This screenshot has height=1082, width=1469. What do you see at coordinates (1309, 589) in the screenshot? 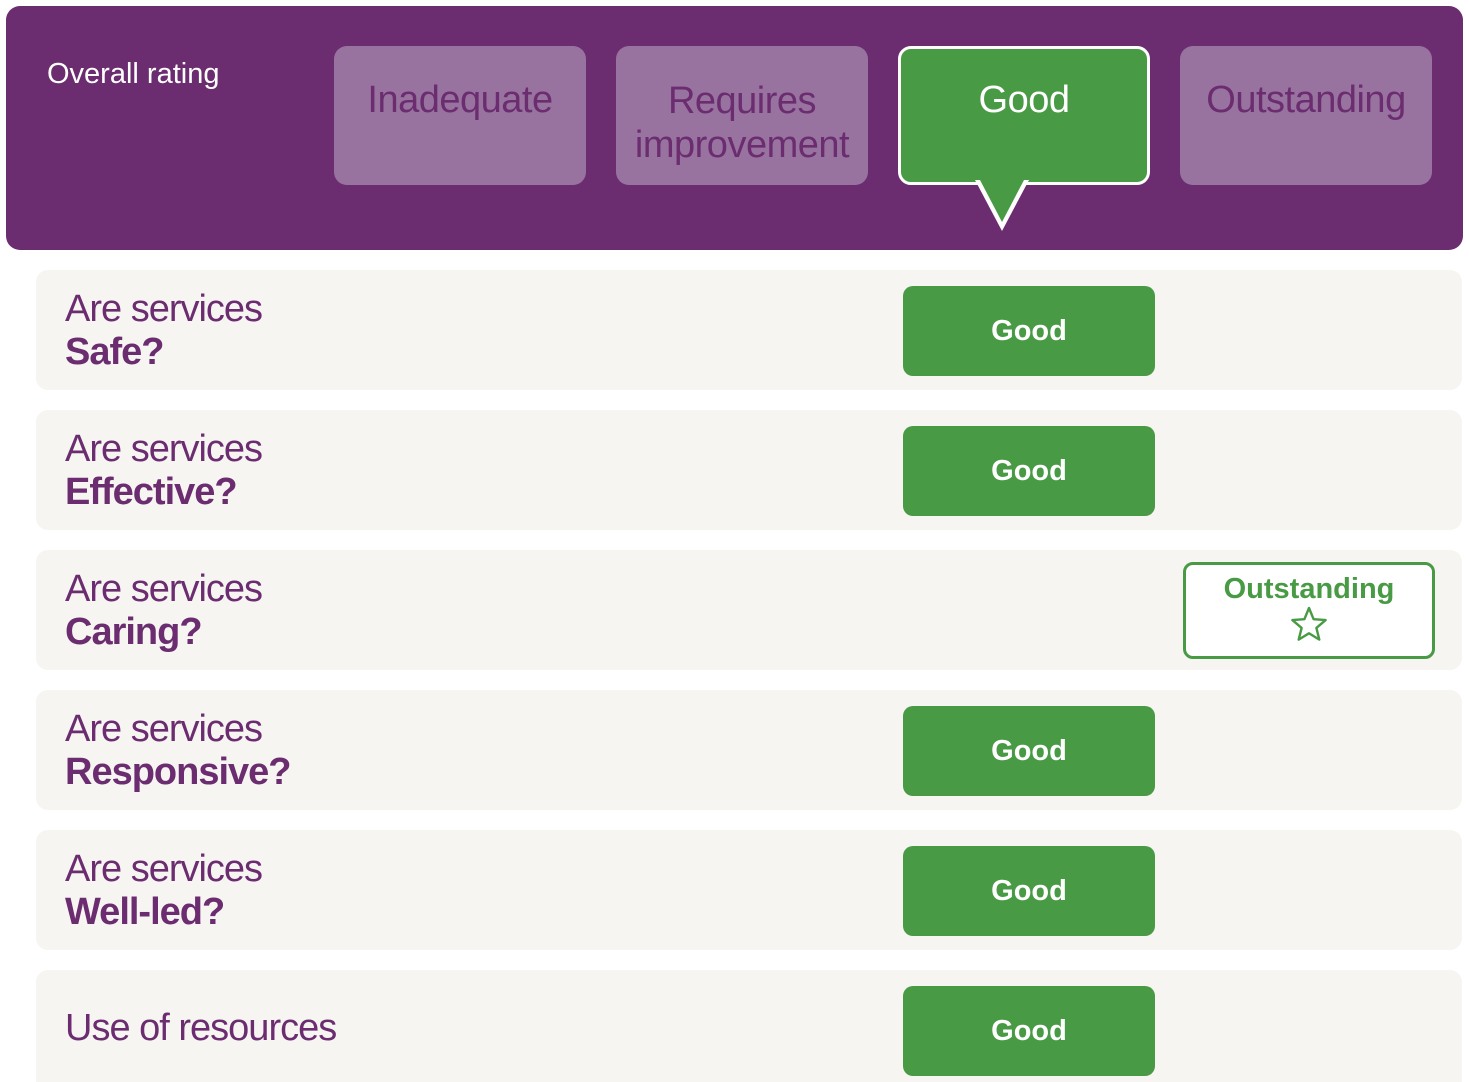
I see `rating-badge-label: Outstanding` at bounding box center [1309, 589].